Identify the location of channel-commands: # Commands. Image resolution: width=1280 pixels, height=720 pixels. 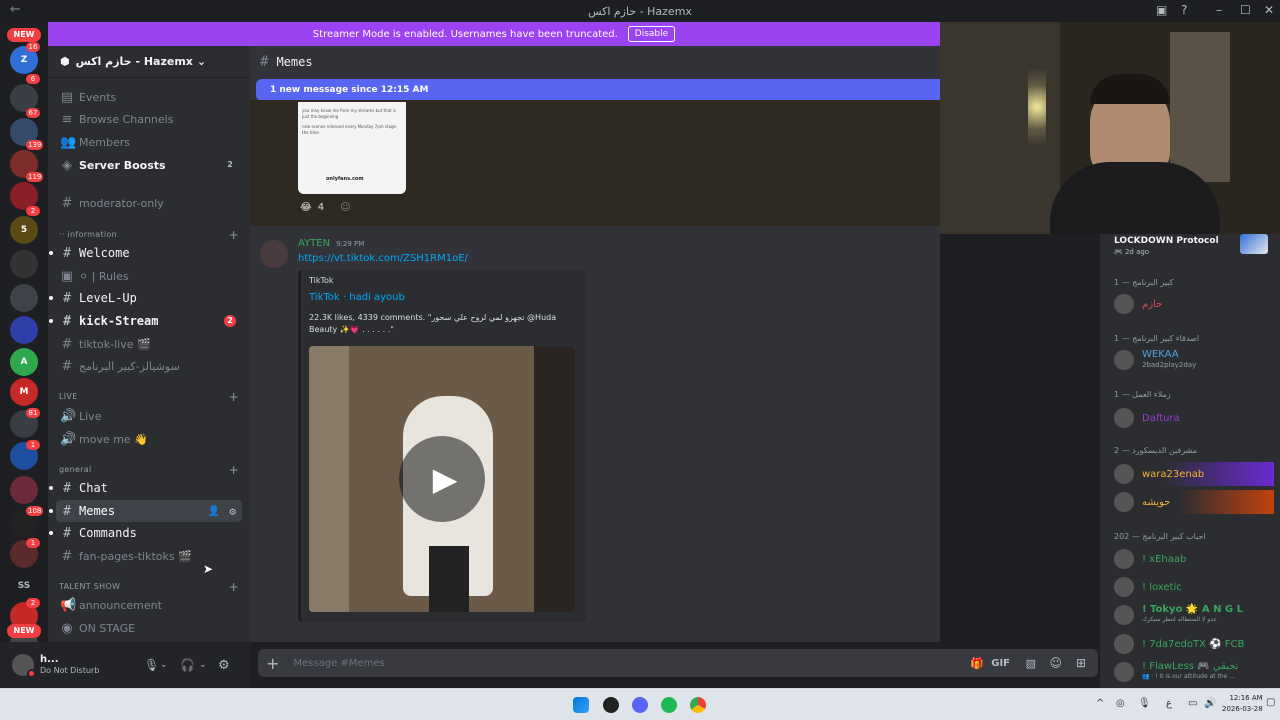
(145, 533).